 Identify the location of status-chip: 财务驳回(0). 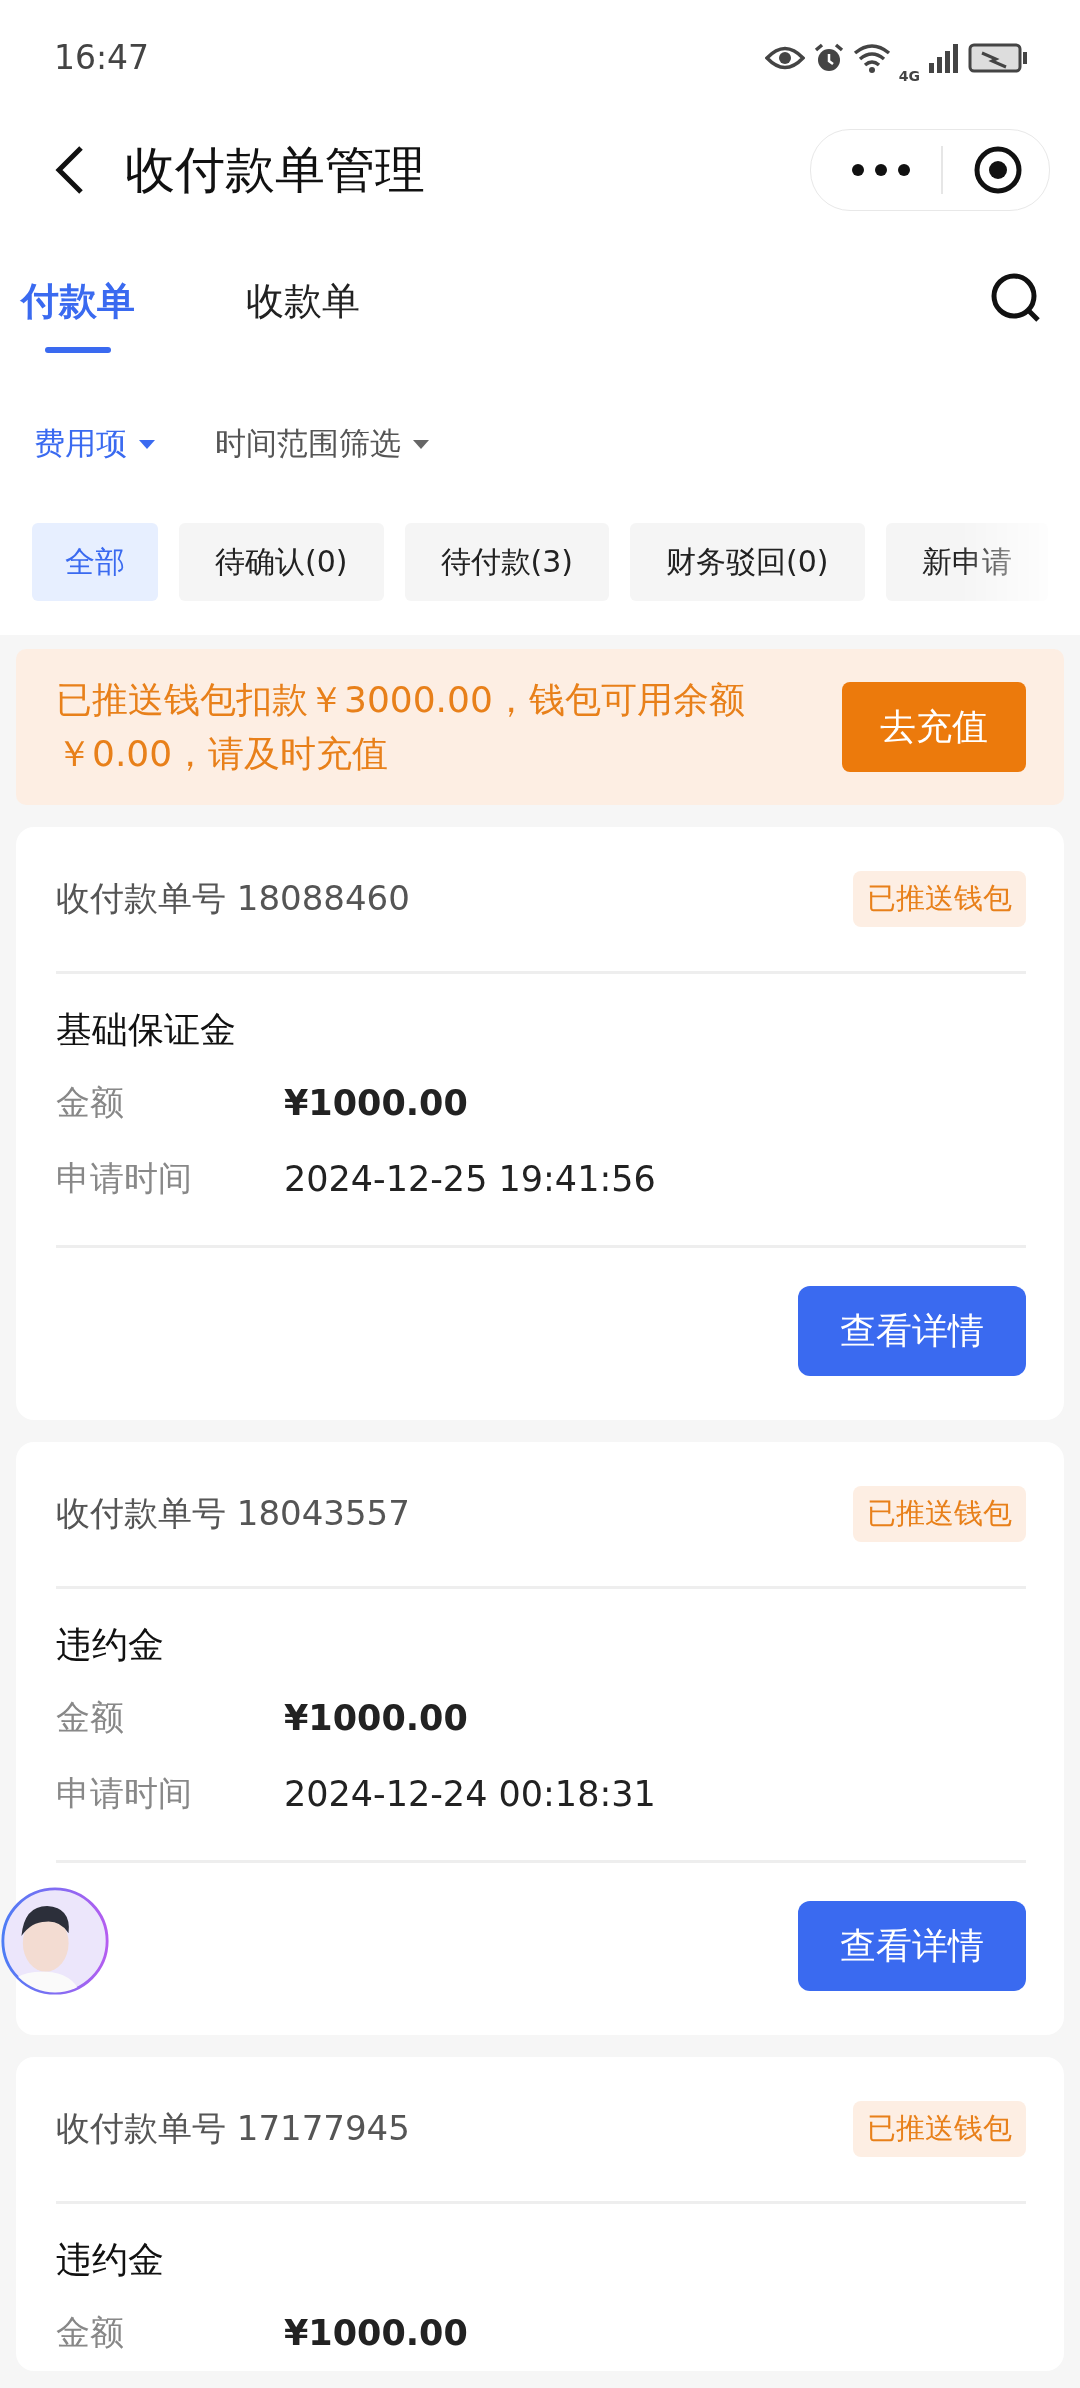
(747, 562).